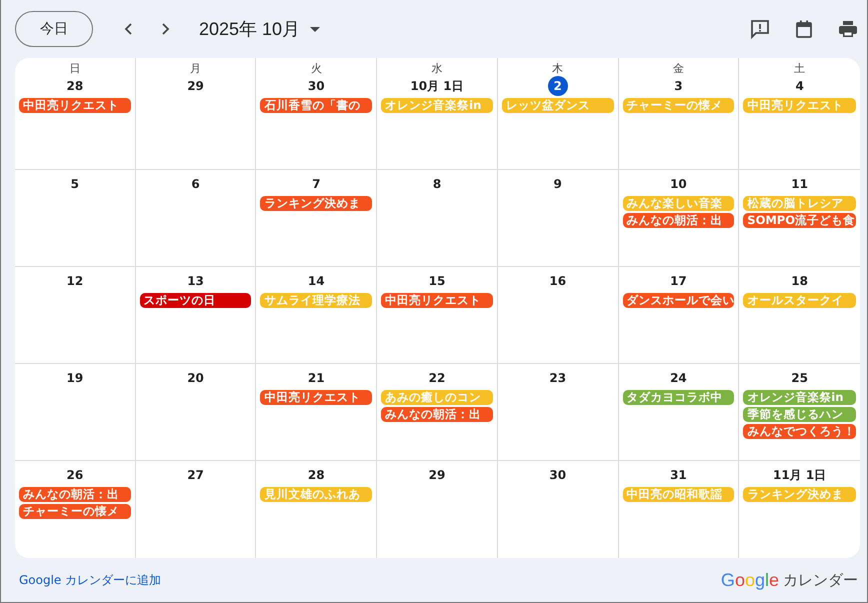 This screenshot has height=603, width=868. Describe the element at coordinates (557, 378) in the screenshot. I see `date-number: 23` at that location.